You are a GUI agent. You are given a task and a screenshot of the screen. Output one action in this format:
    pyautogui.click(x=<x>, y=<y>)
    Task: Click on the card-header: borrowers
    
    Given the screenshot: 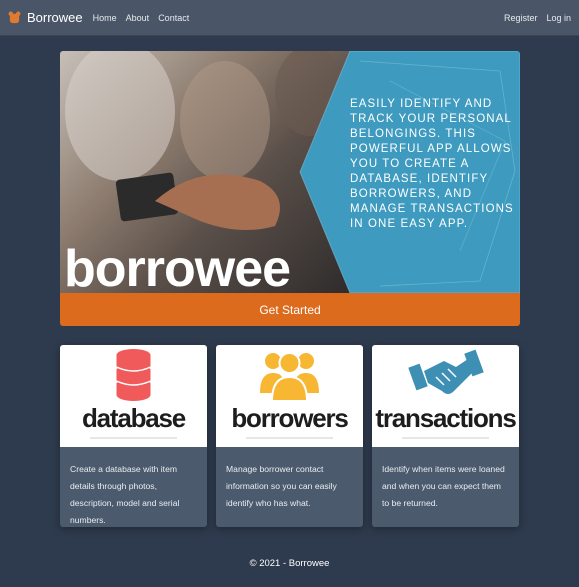 What is the action you would take?
    pyautogui.click(x=289, y=396)
    